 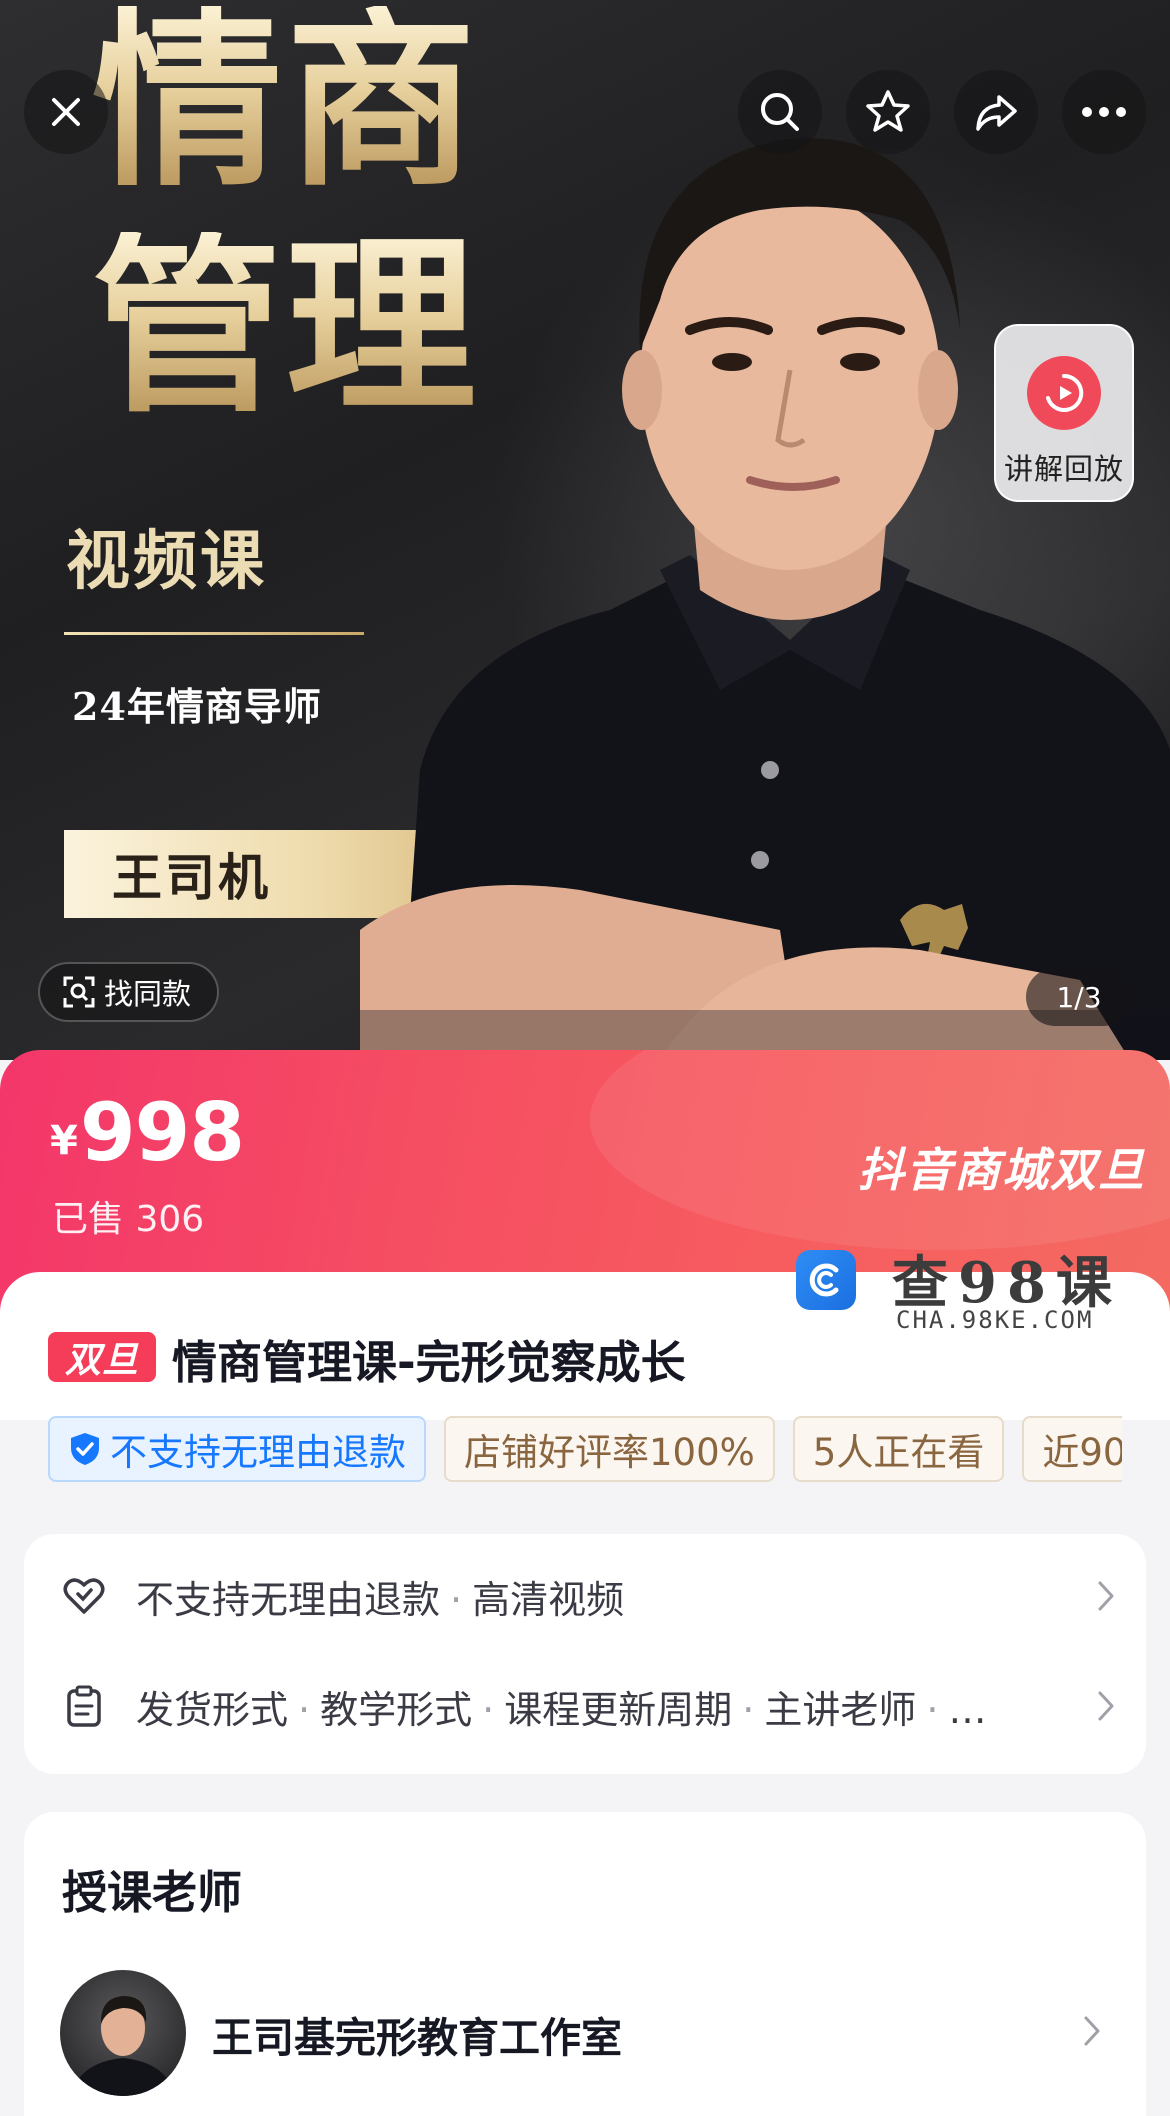 What do you see at coordinates (214, 633) in the screenshot?
I see `hero-divider` at bounding box center [214, 633].